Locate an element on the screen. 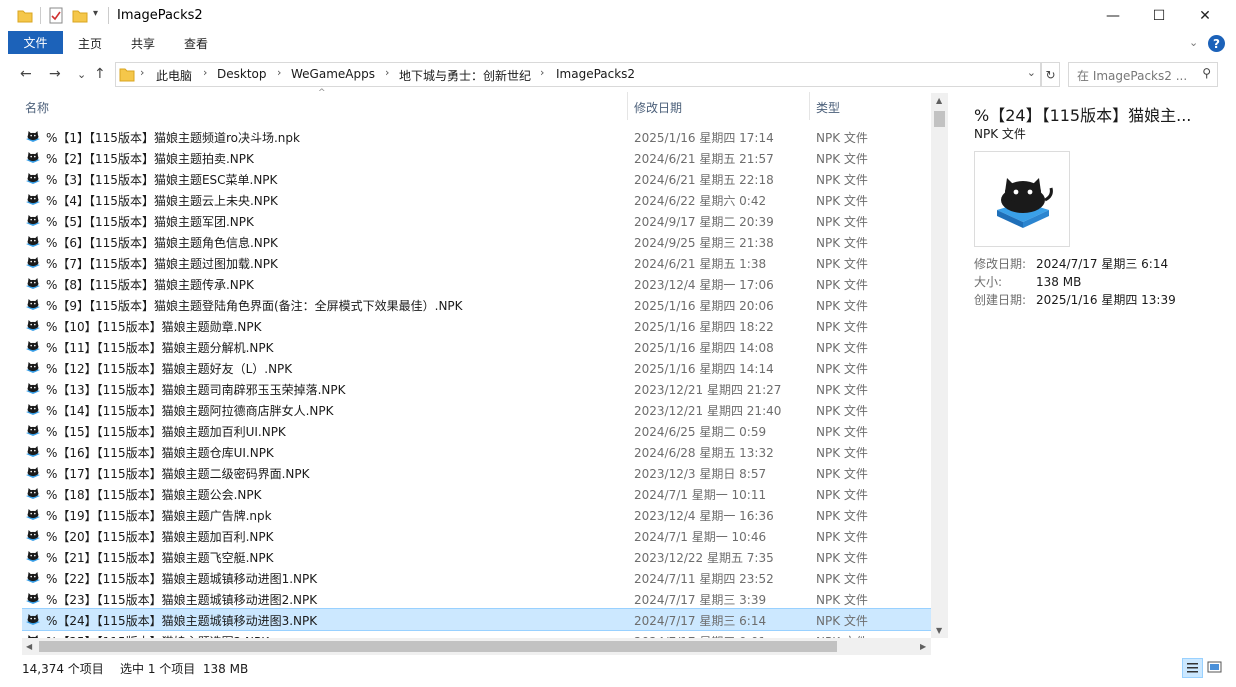  close-button: ✕ is located at coordinates (1205, 15).